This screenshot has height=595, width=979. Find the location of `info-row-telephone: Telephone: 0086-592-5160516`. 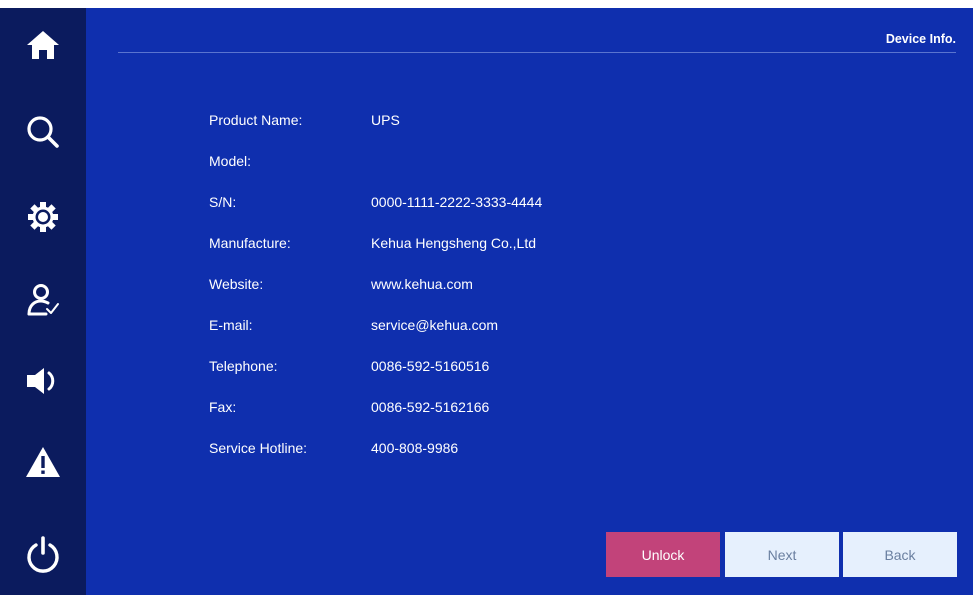

info-row-telephone: Telephone: 0086-592-5160516 is located at coordinates (375, 377).